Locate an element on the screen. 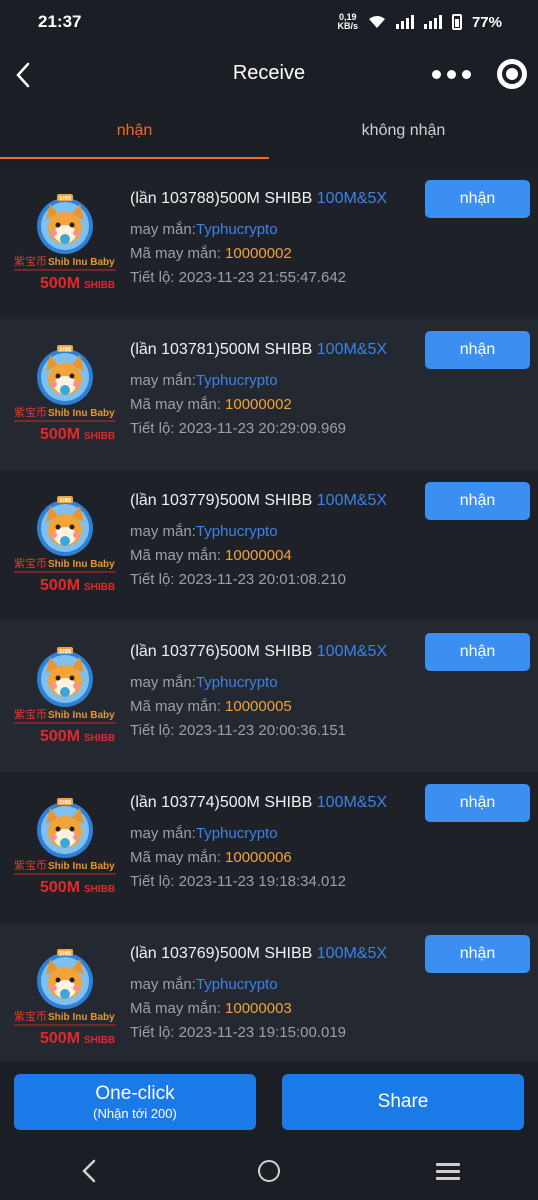 This screenshot has width=538, height=1200. system-nav-bar is located at coordinates (269, 1171).